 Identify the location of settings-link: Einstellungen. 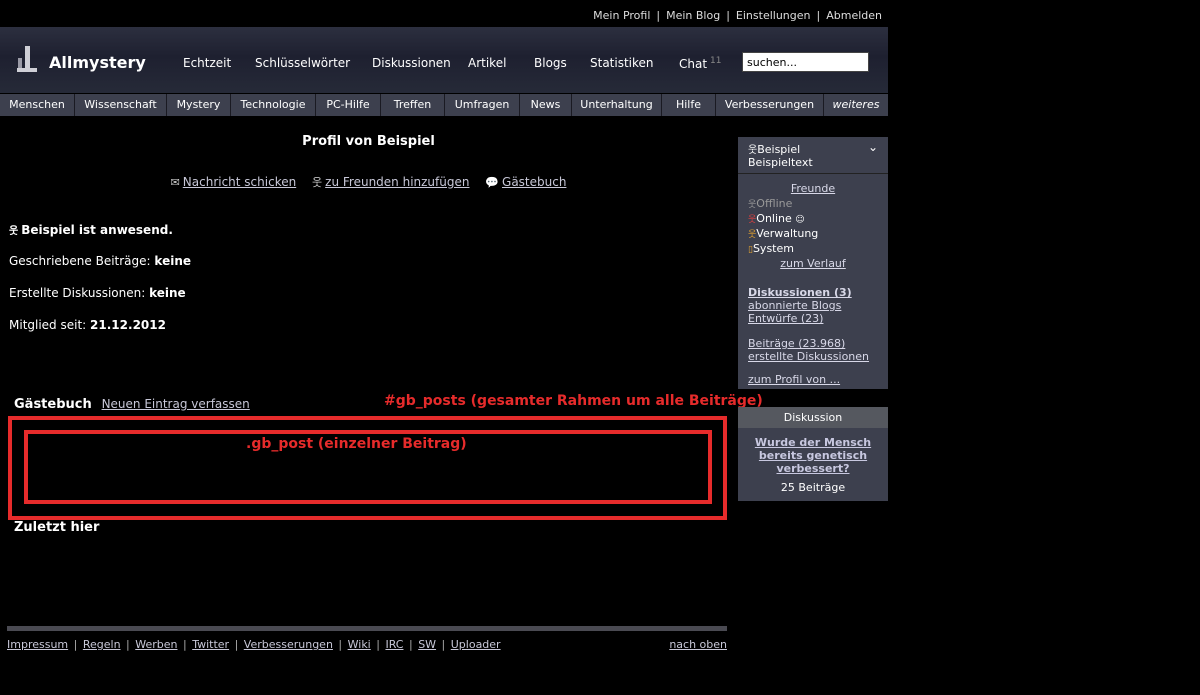
(773, 15).